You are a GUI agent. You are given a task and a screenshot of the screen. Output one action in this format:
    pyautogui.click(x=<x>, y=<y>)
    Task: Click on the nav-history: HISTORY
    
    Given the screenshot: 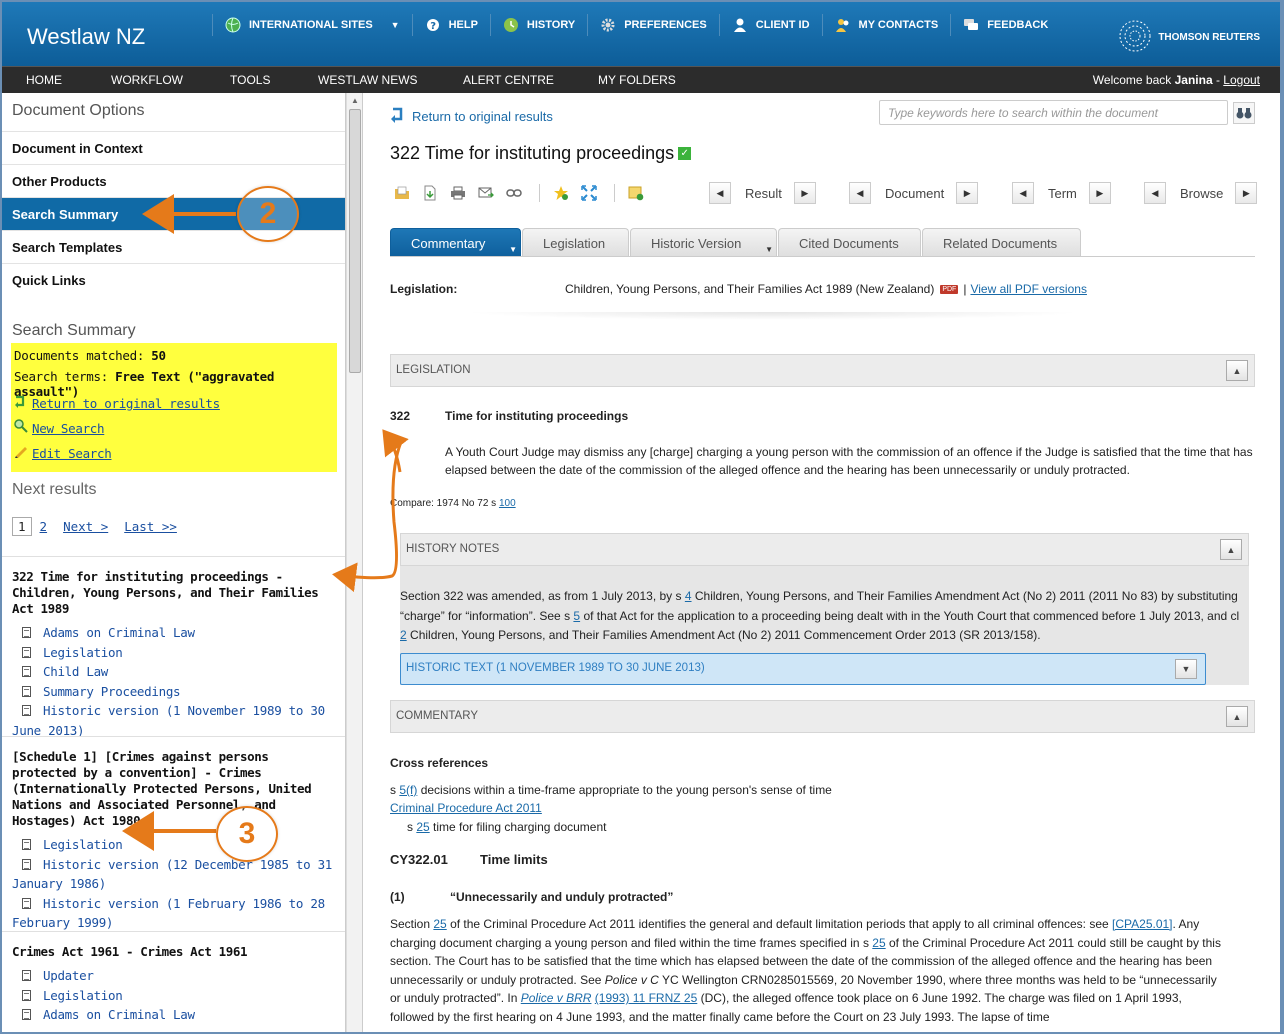 What is the action you would take?
    pyautogui.click(x=538, y=25)
    